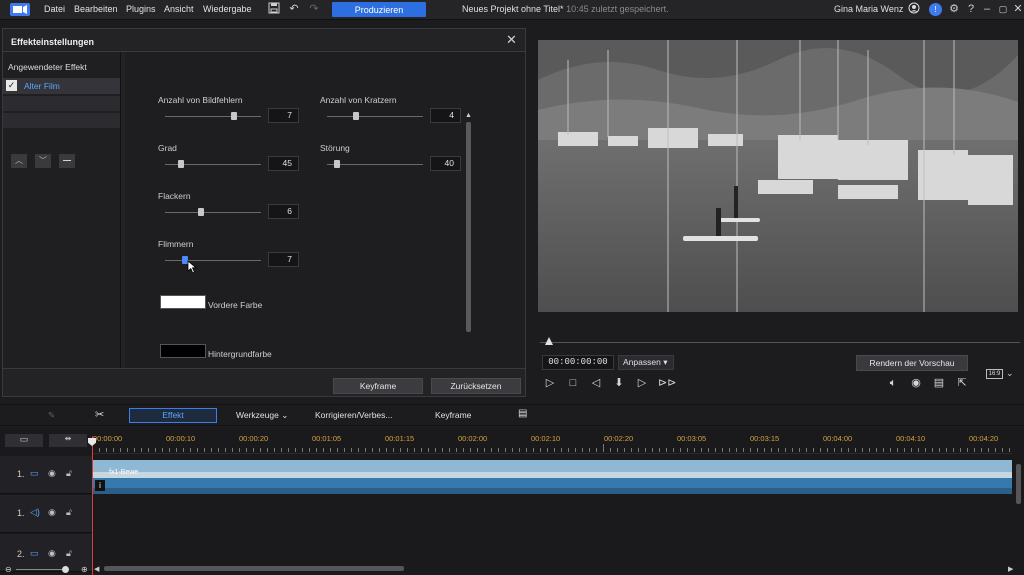 This screenshot has width=1024, height=575. Describe the element at coordinates (65, 569) in the screenshot. I see `zoom-slider-thumb` at that location.